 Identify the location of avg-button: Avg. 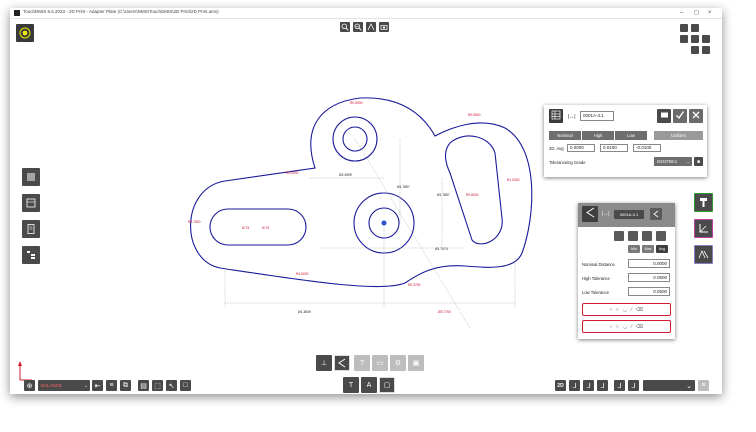
(662, 249).